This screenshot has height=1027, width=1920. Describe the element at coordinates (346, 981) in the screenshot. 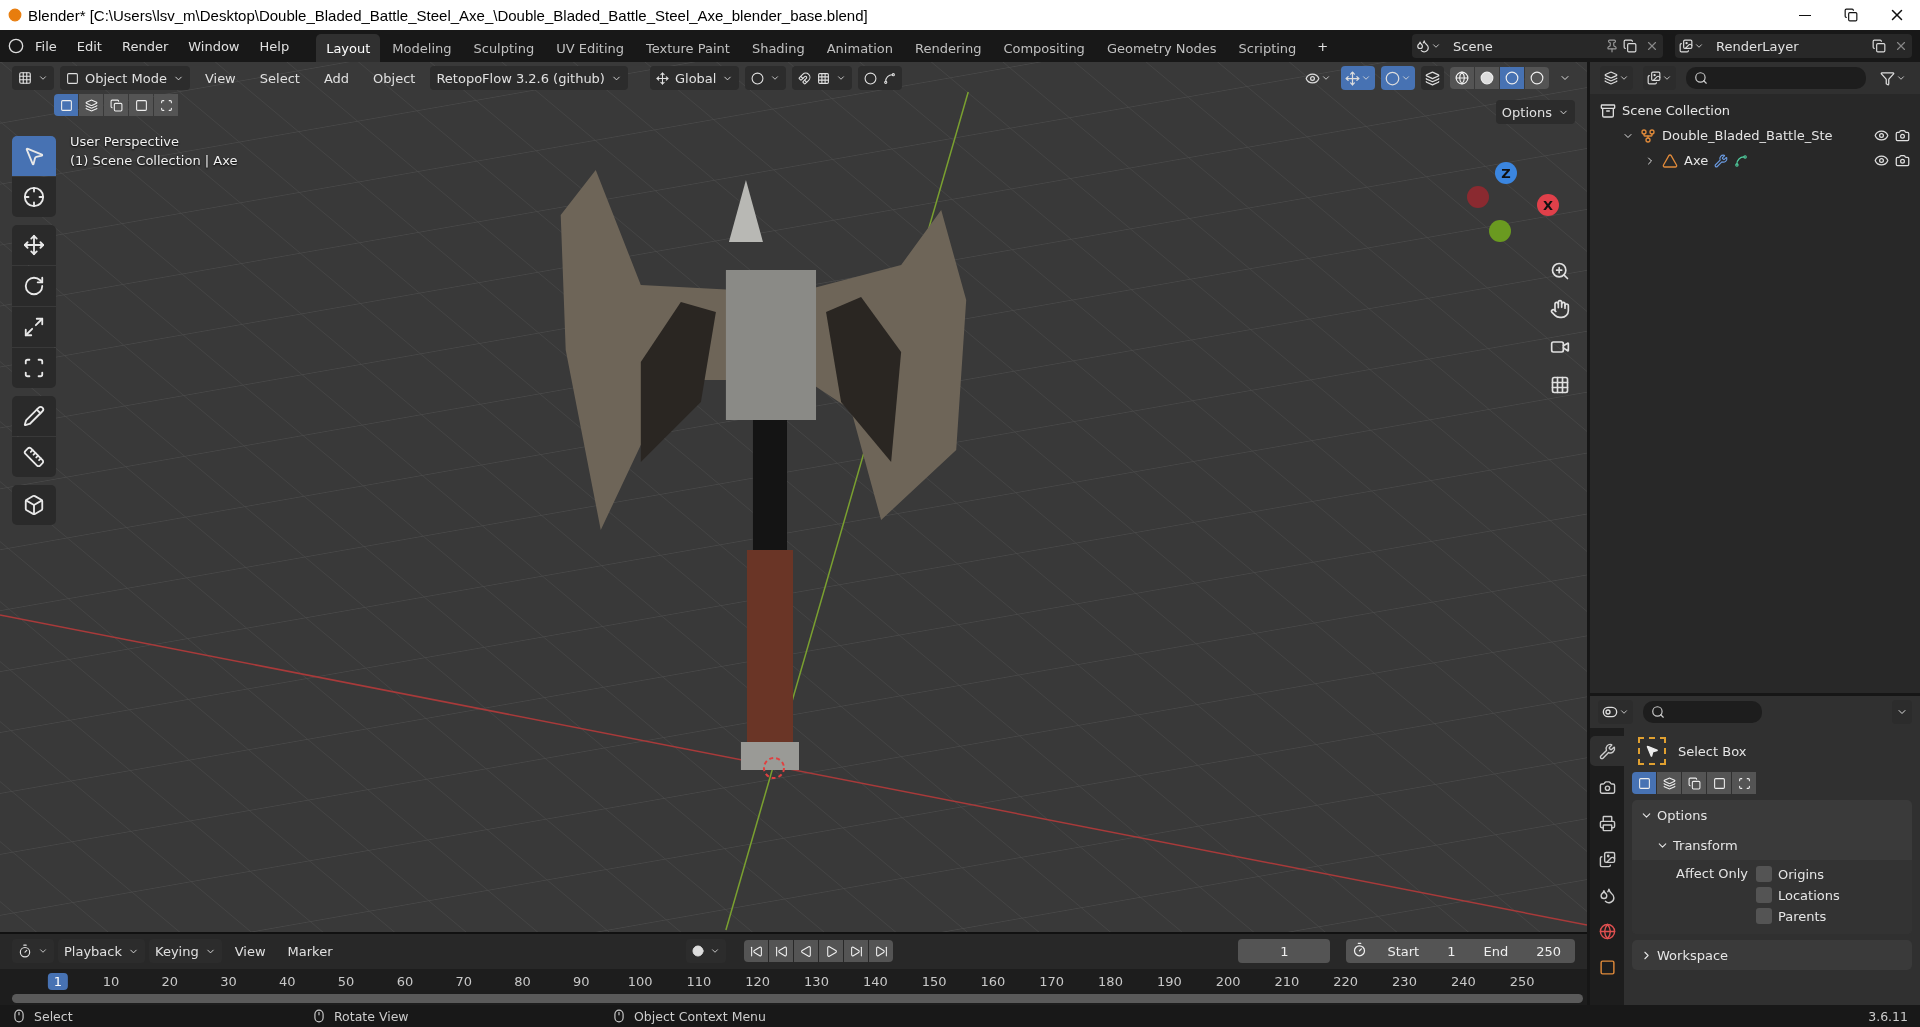

I see `frame-number: 50` at that location.